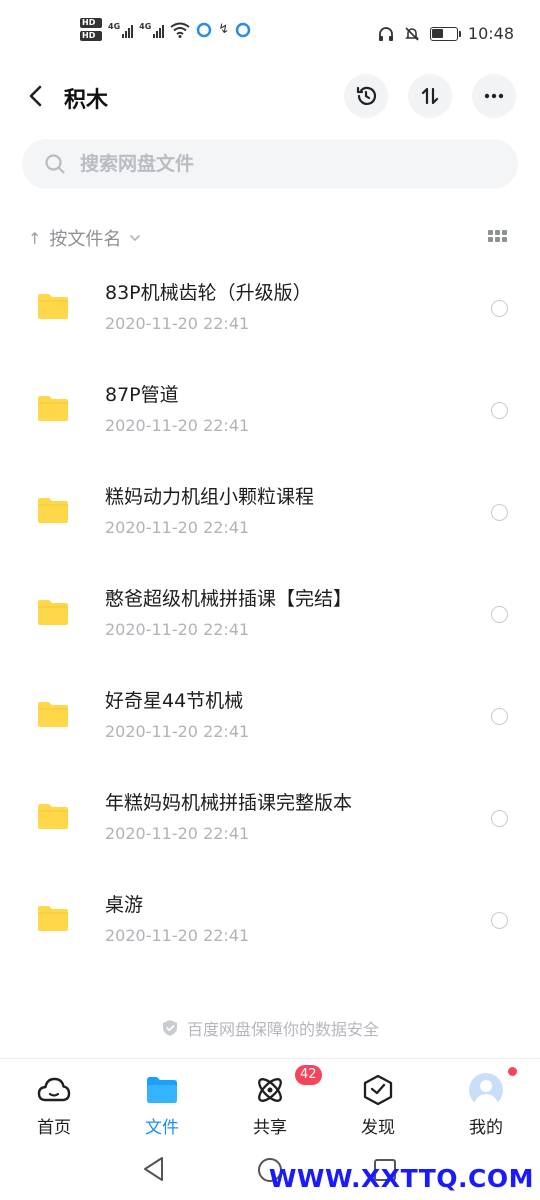 This screenshot has width=540, height=1200. Describe the element at coordinates (208, 293) in the screenshot. I see `file-name: 83P机械齿轮（升级版）` at that location.